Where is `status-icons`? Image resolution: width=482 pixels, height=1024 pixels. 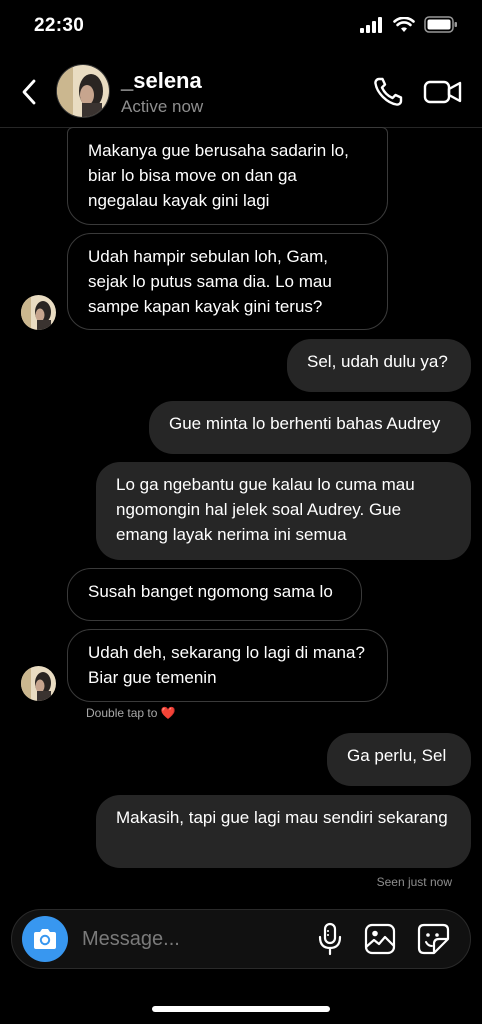
status-icons is located at coordinates (409, 24).